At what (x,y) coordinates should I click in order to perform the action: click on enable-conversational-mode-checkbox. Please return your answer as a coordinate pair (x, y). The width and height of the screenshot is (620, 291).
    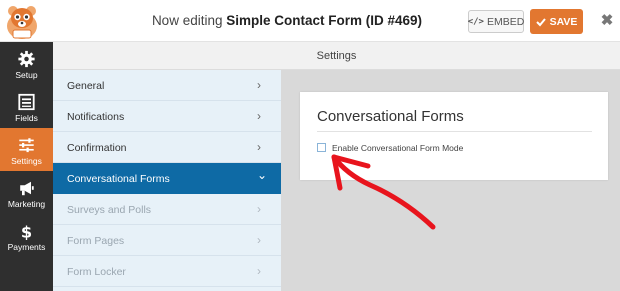
    Looking at the image, I should click on (321, 147).